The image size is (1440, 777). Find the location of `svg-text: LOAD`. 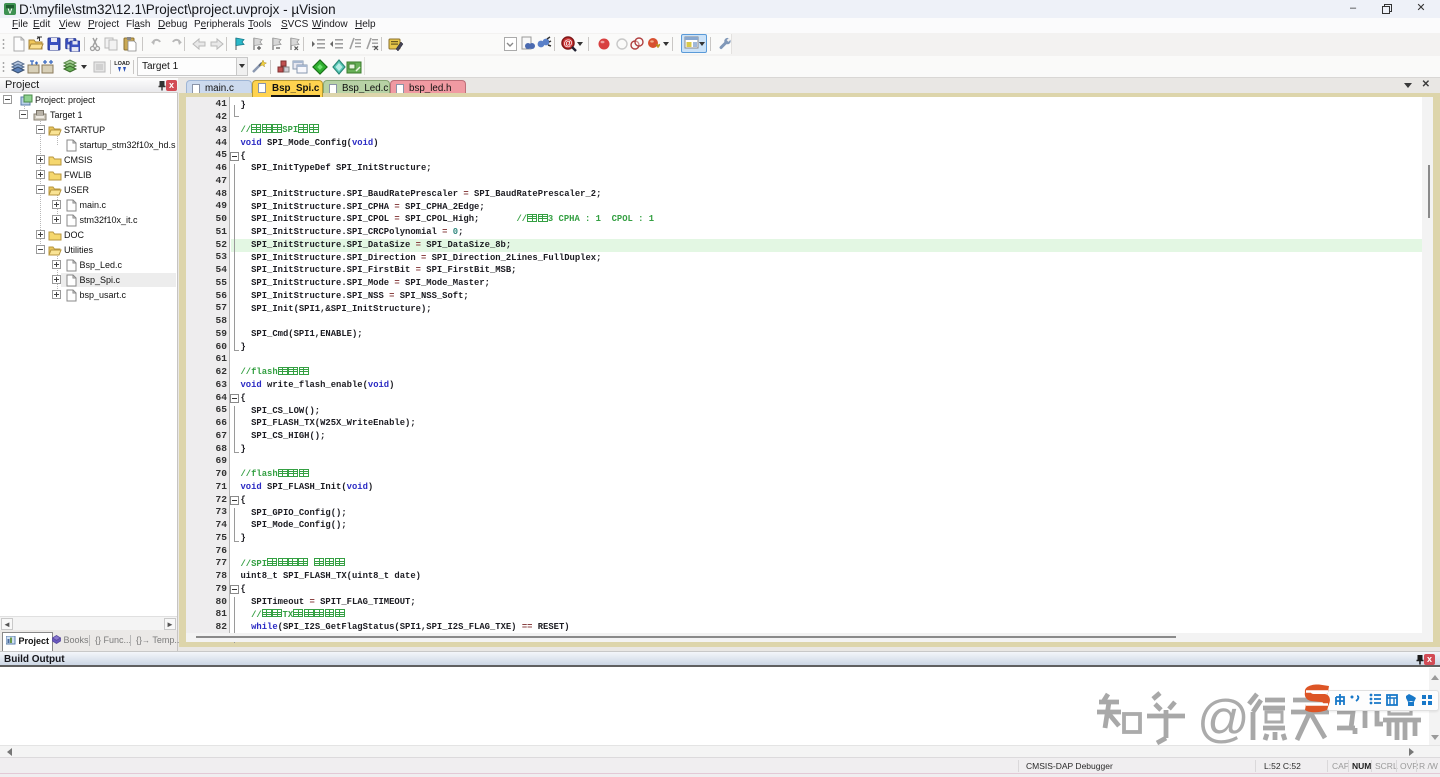

svg-text: LOAD is located at coordinates (122, 64).